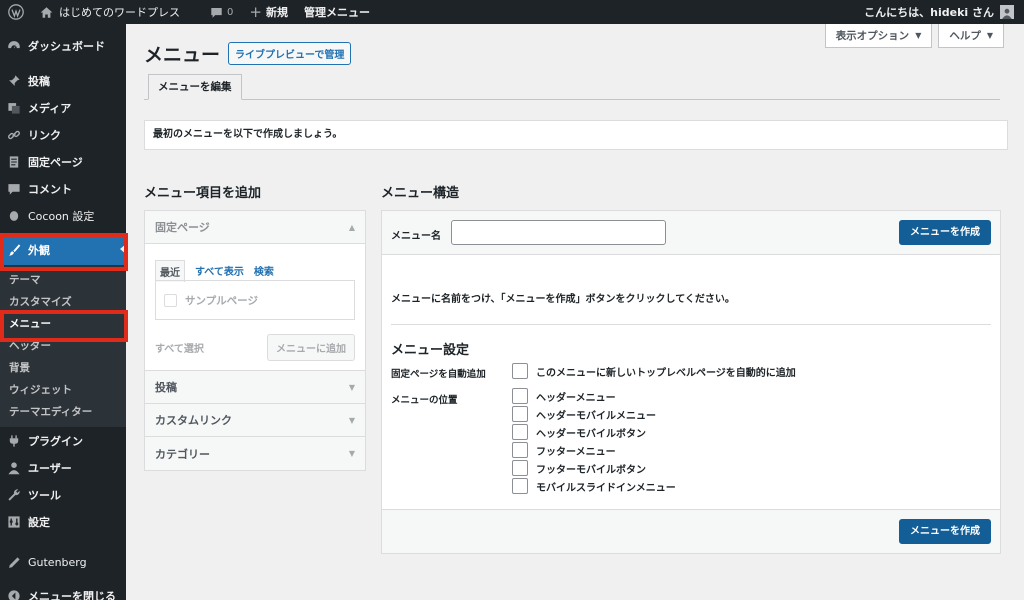 This screenshot has height=600, width=1024. What do you see at coordinates (290, 53) in the screenshot?
I see `live-preview-button: ライブプレビューで管理` at bounding box center [290, 53].